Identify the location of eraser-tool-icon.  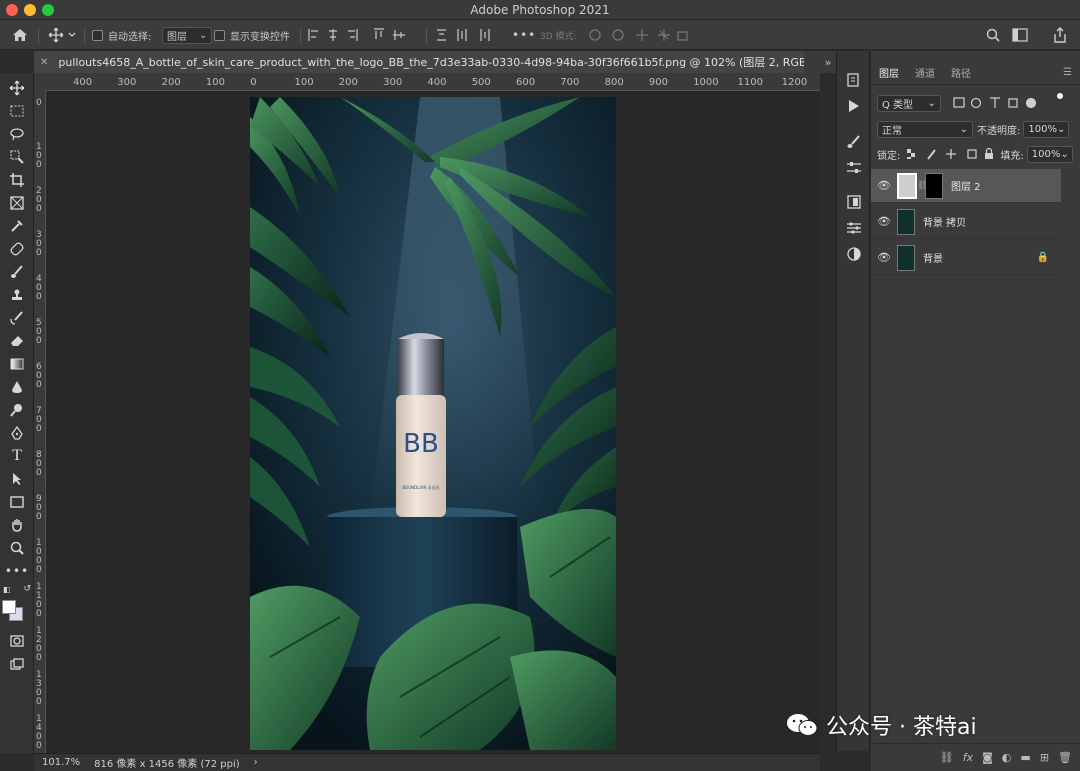
(17, 341).